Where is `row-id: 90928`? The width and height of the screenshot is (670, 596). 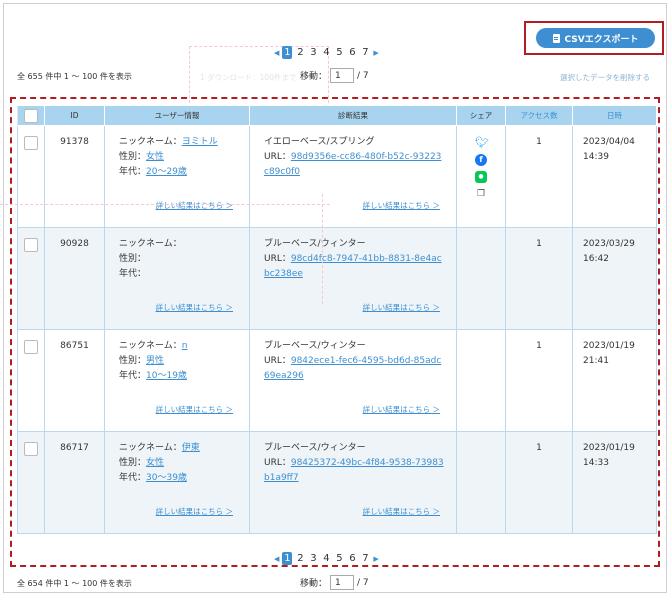 row-id: 90928 is located at coordinates (74, 244).